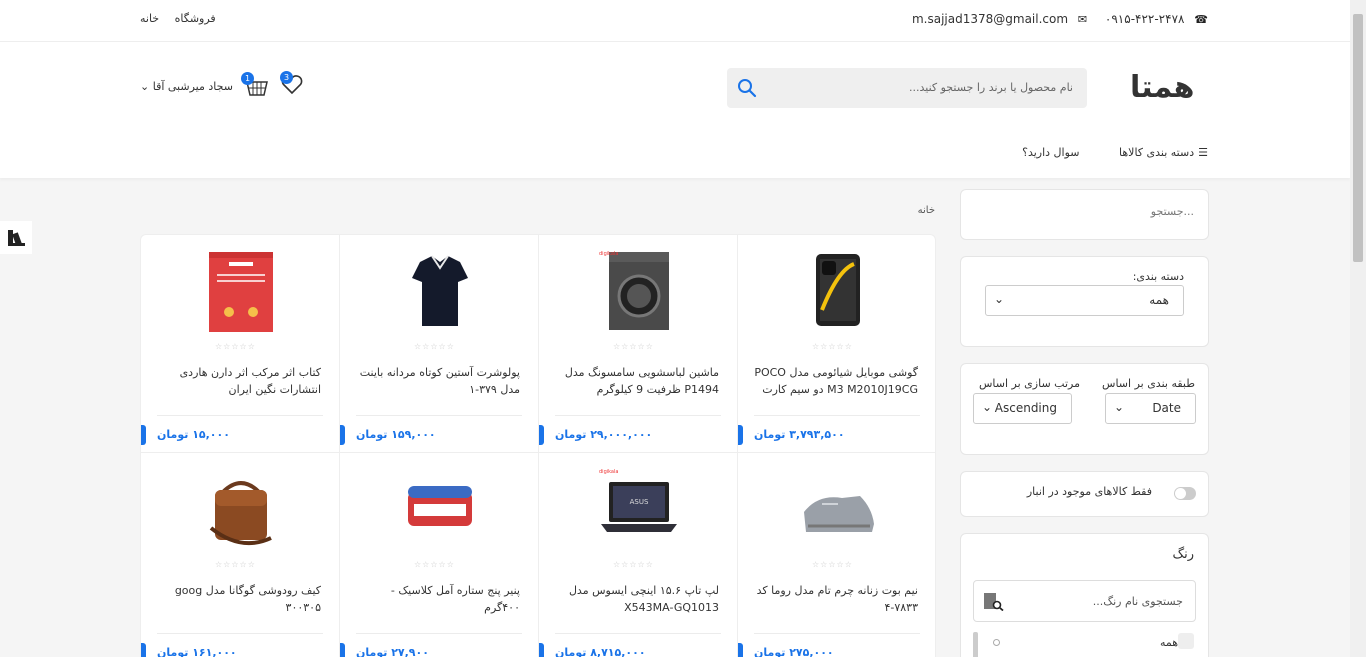 The height and width of the screenshot is (657, 1366). What do you see at coordinates (990, 19) in the screenshot?
I see `email-text: m.sajjad1378@gmail.com` at bounding box center [990, 19].